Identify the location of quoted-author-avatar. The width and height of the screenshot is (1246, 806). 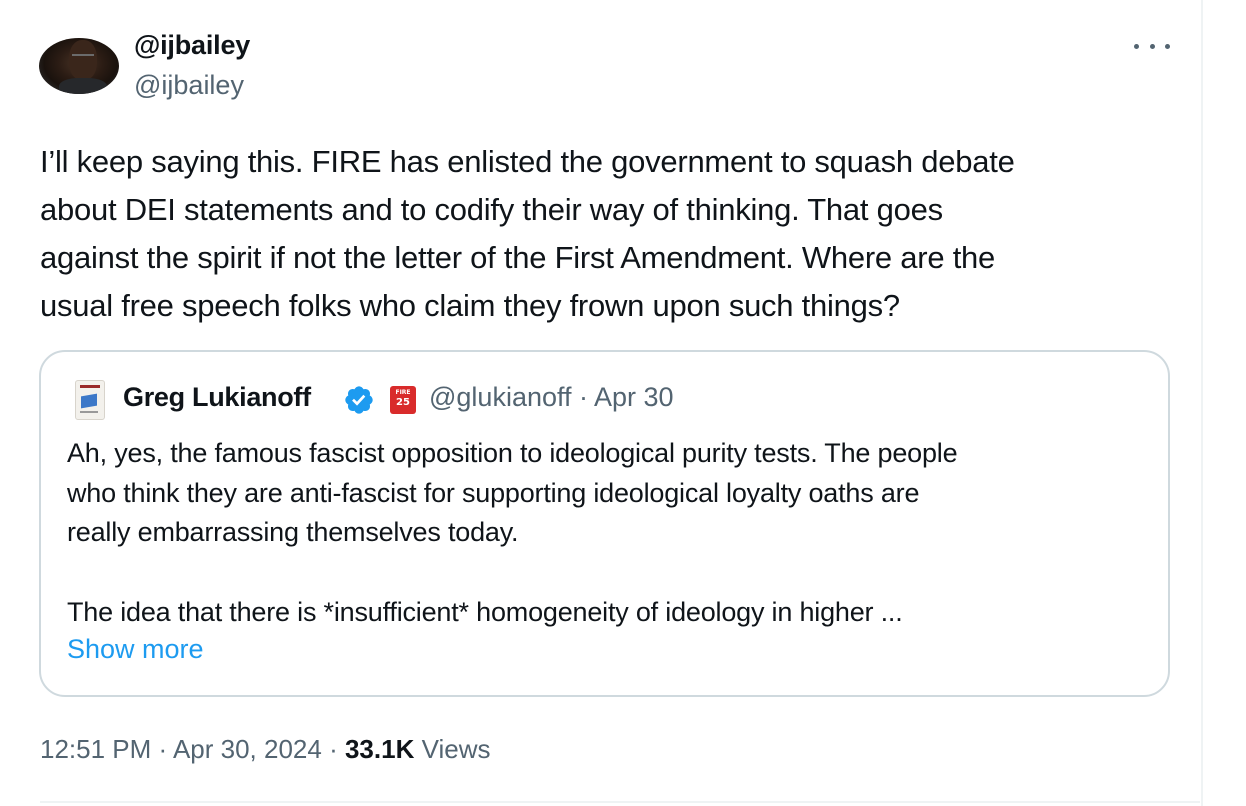
(90, 400).